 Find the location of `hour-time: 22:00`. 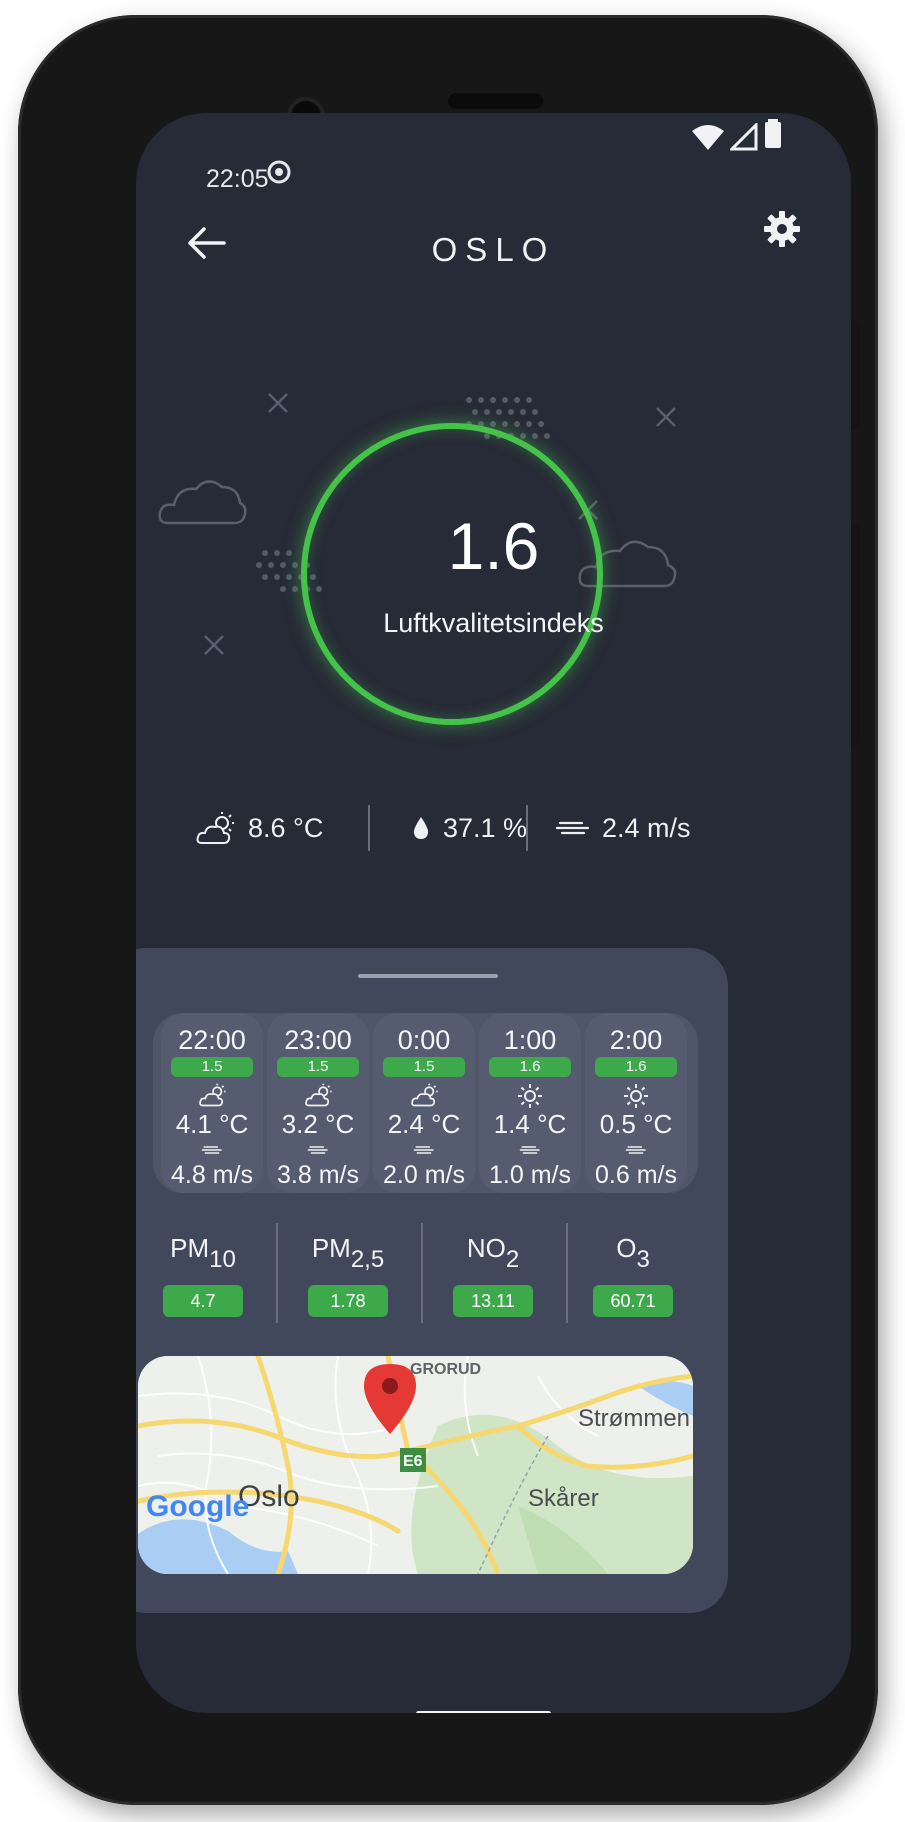

hour-time: 22:00 is located at coordinates (212, 1040).